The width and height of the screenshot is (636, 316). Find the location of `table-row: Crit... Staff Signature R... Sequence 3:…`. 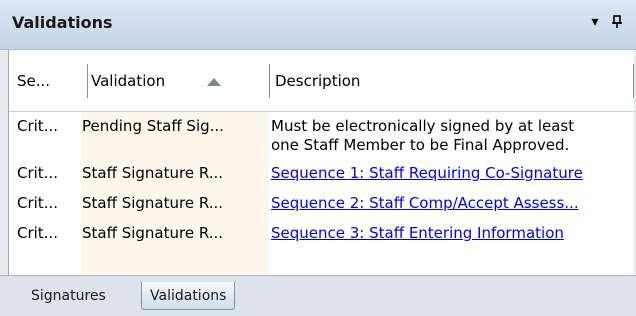

table-row: Crit... Staff Signature R... Sequence 3:… is located at coordinates (321, 234).